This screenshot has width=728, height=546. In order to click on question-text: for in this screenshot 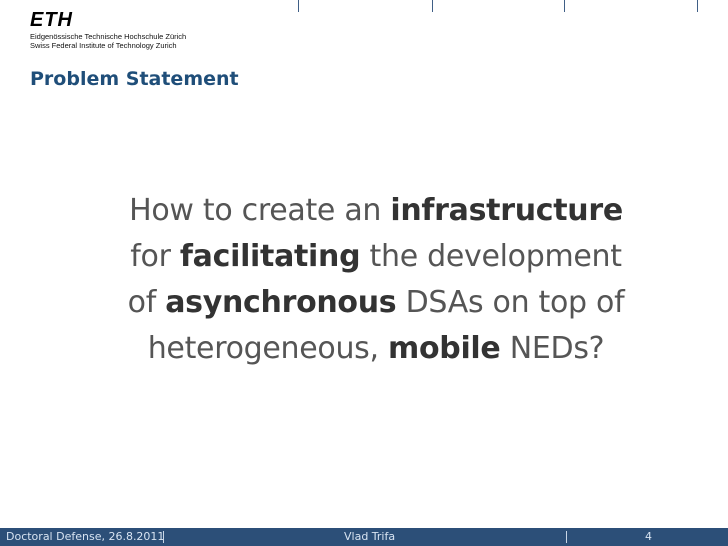, I will do `click(150, 256)`.